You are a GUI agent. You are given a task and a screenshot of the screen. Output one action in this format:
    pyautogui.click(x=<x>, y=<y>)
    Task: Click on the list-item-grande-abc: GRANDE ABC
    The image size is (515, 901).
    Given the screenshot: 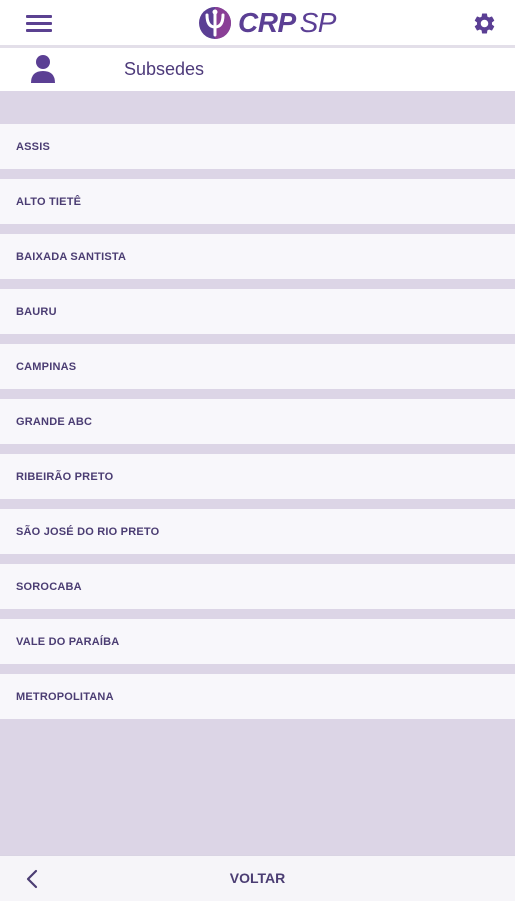 What is the action you would take?
    pyautogui.click(x=257, y=421)
    